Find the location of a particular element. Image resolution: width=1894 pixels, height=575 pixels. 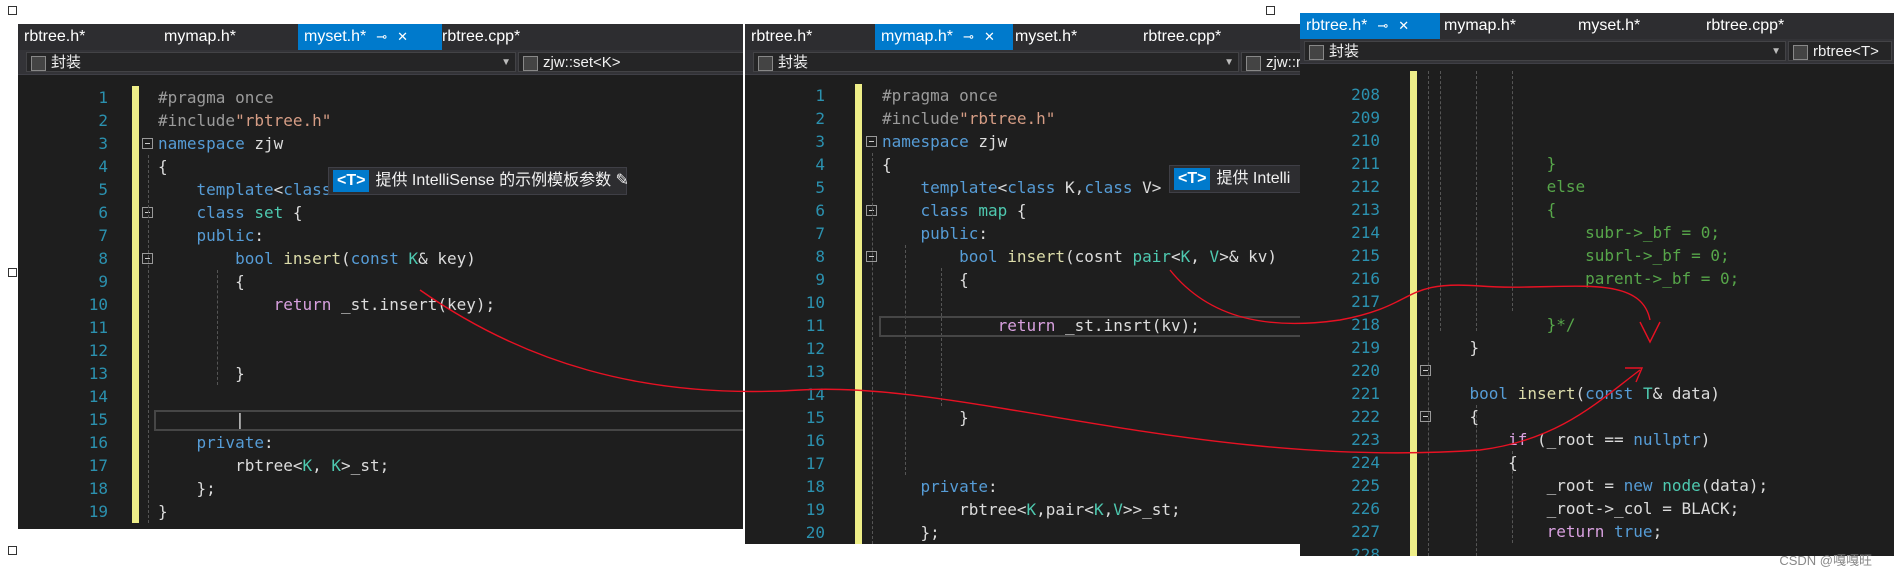

edit-icon: ✎ is located at coordinates (620, 180).